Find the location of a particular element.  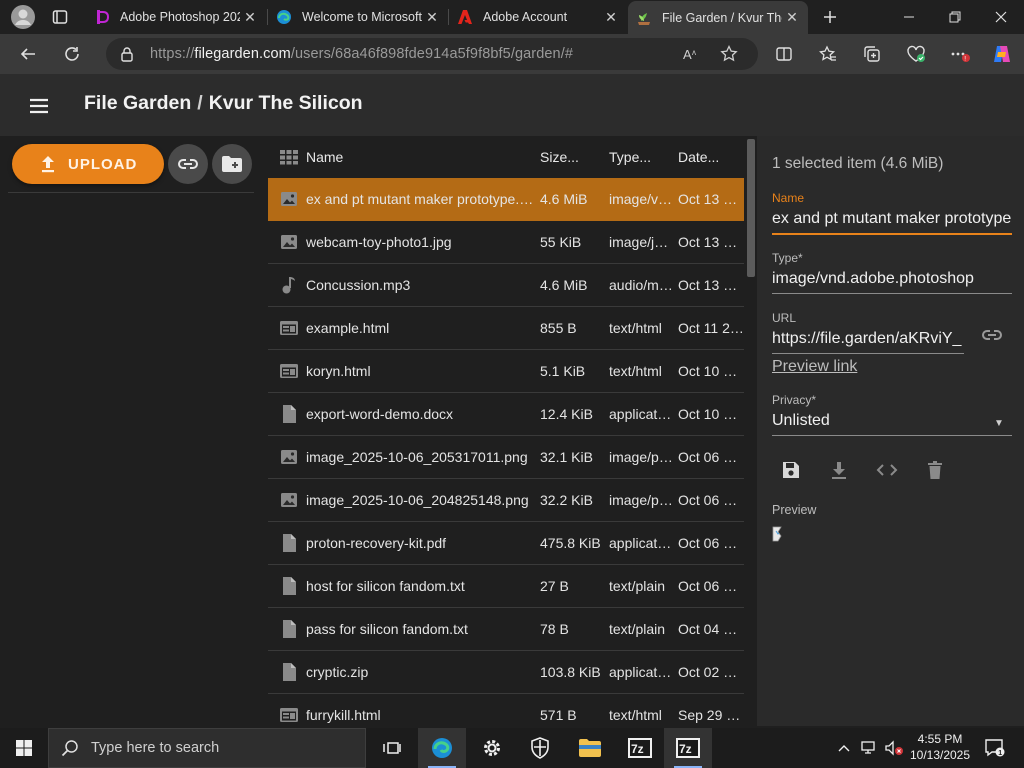

create-folder-icon is located at coordinates (232, 164).